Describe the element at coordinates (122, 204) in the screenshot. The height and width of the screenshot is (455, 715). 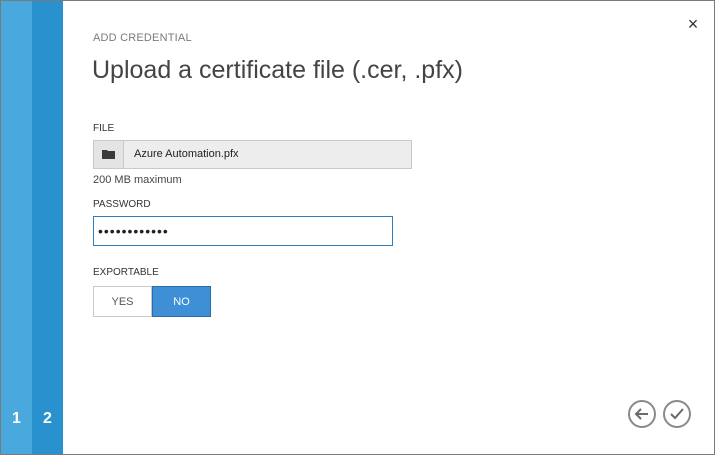
I see `password-label: PASSWORD` at that location.